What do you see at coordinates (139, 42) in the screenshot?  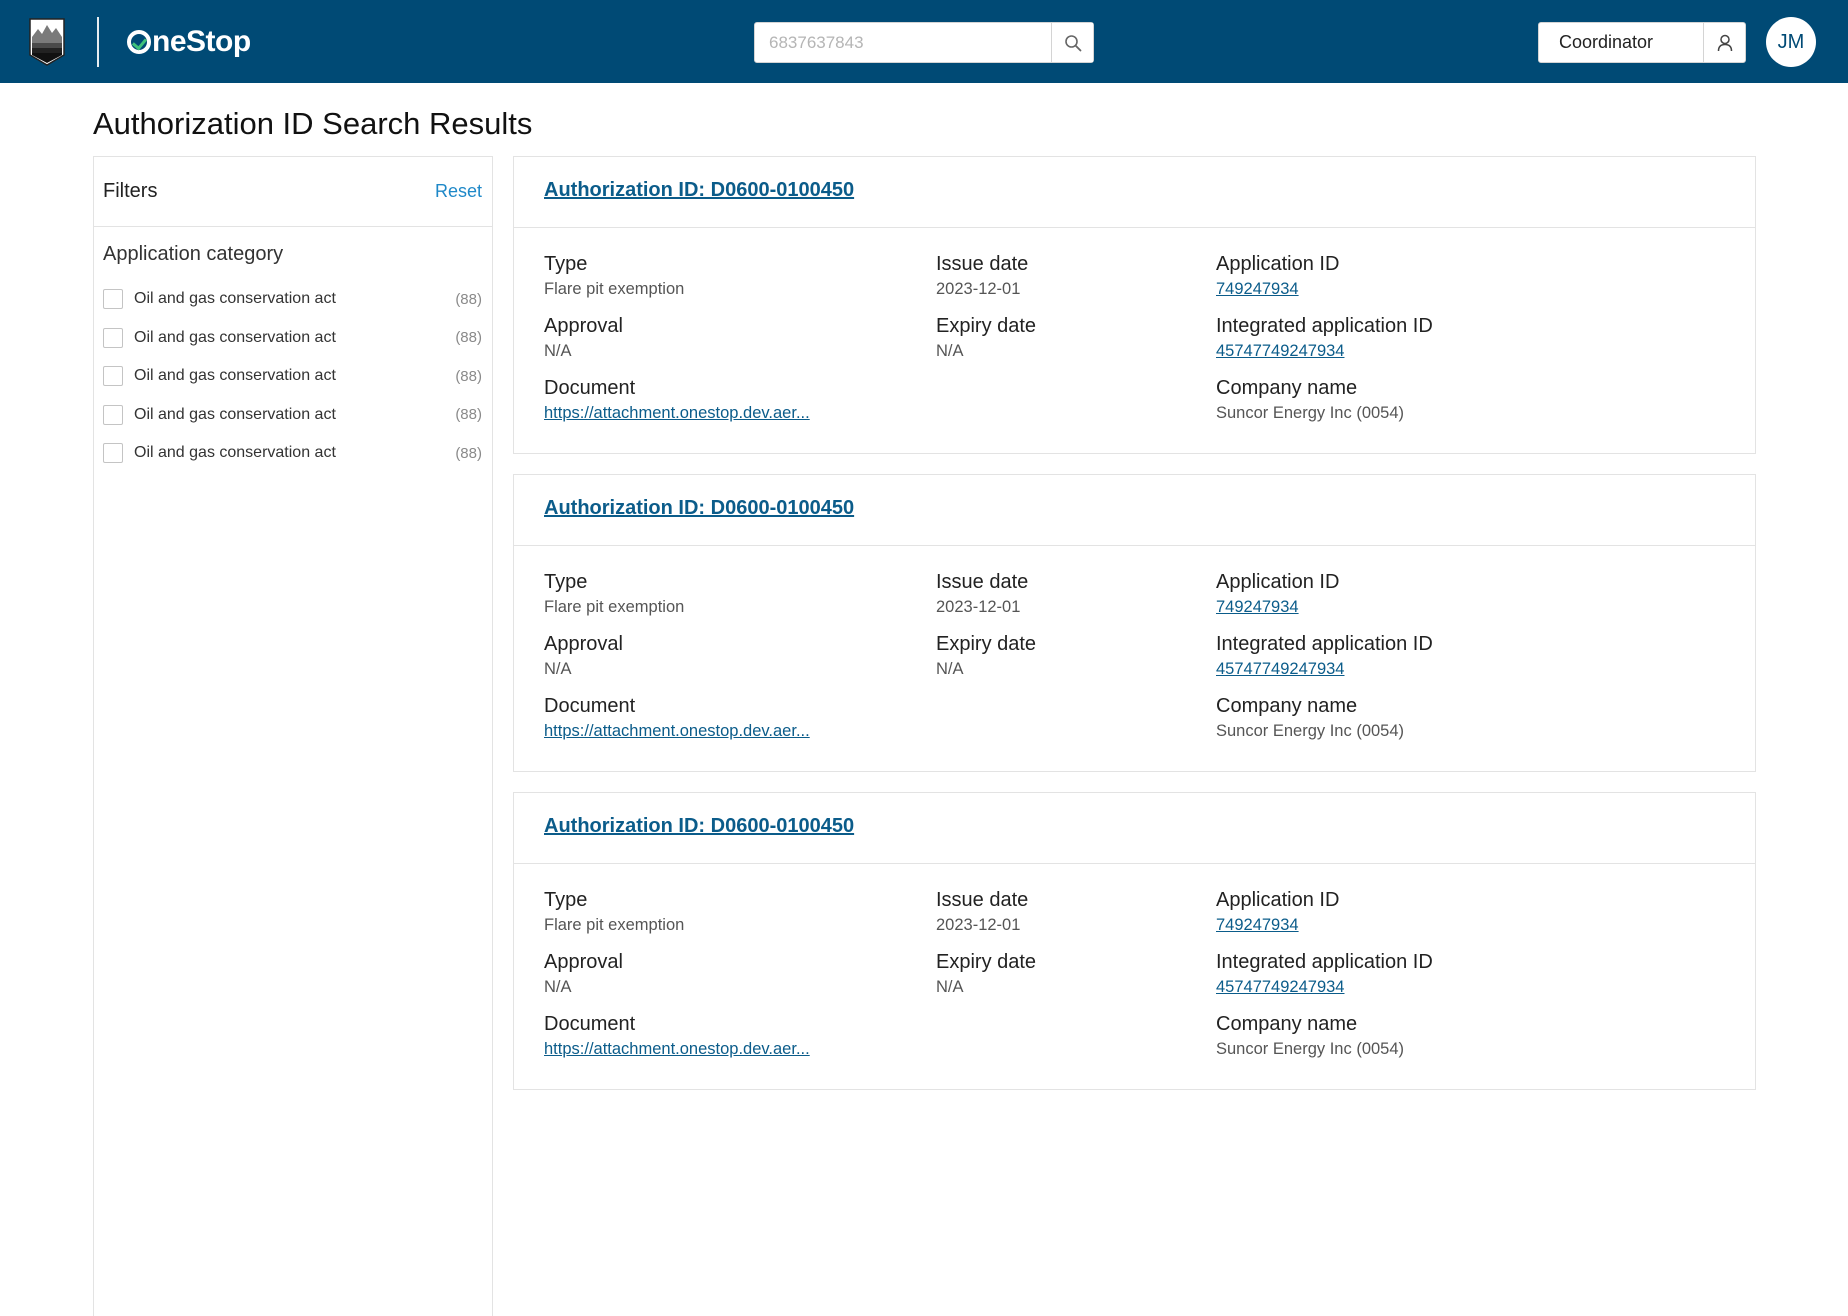 I see `checkmark-o-icon` at bounding box center [139, 42].